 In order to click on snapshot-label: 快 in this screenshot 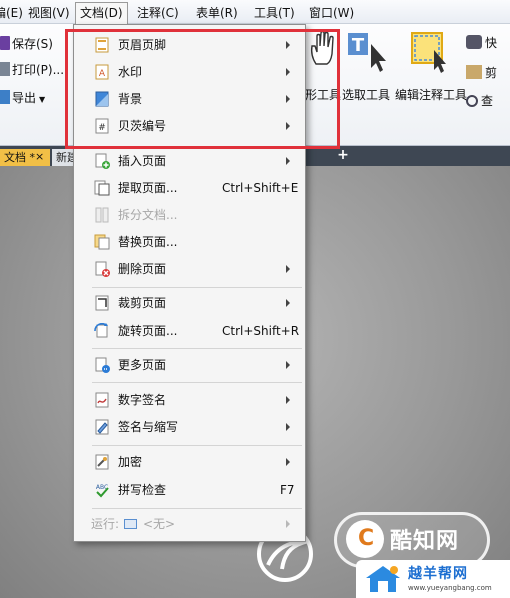, I will do `click(491, 43)`.